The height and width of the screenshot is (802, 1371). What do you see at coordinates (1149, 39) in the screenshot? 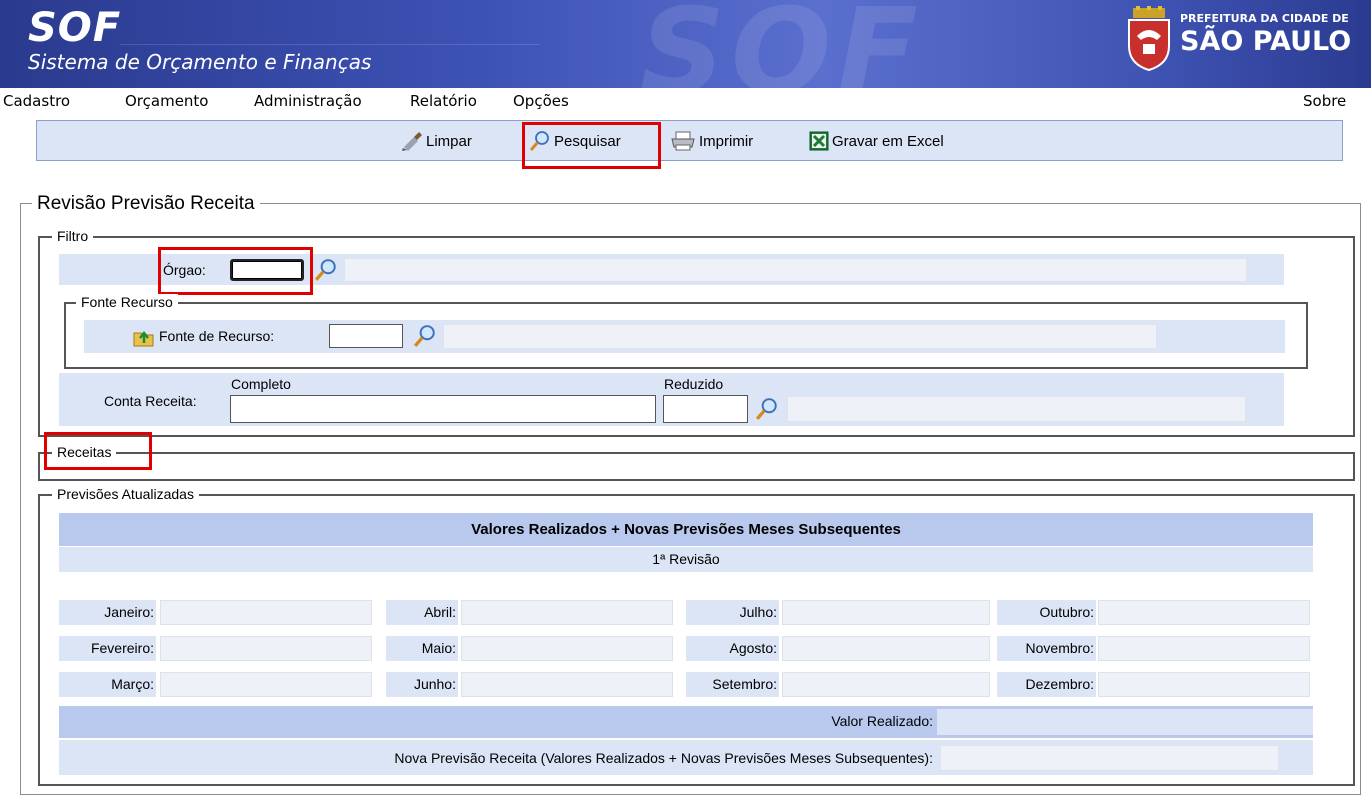
I see `city-seal-icon` at bounding box center [1149, 39].